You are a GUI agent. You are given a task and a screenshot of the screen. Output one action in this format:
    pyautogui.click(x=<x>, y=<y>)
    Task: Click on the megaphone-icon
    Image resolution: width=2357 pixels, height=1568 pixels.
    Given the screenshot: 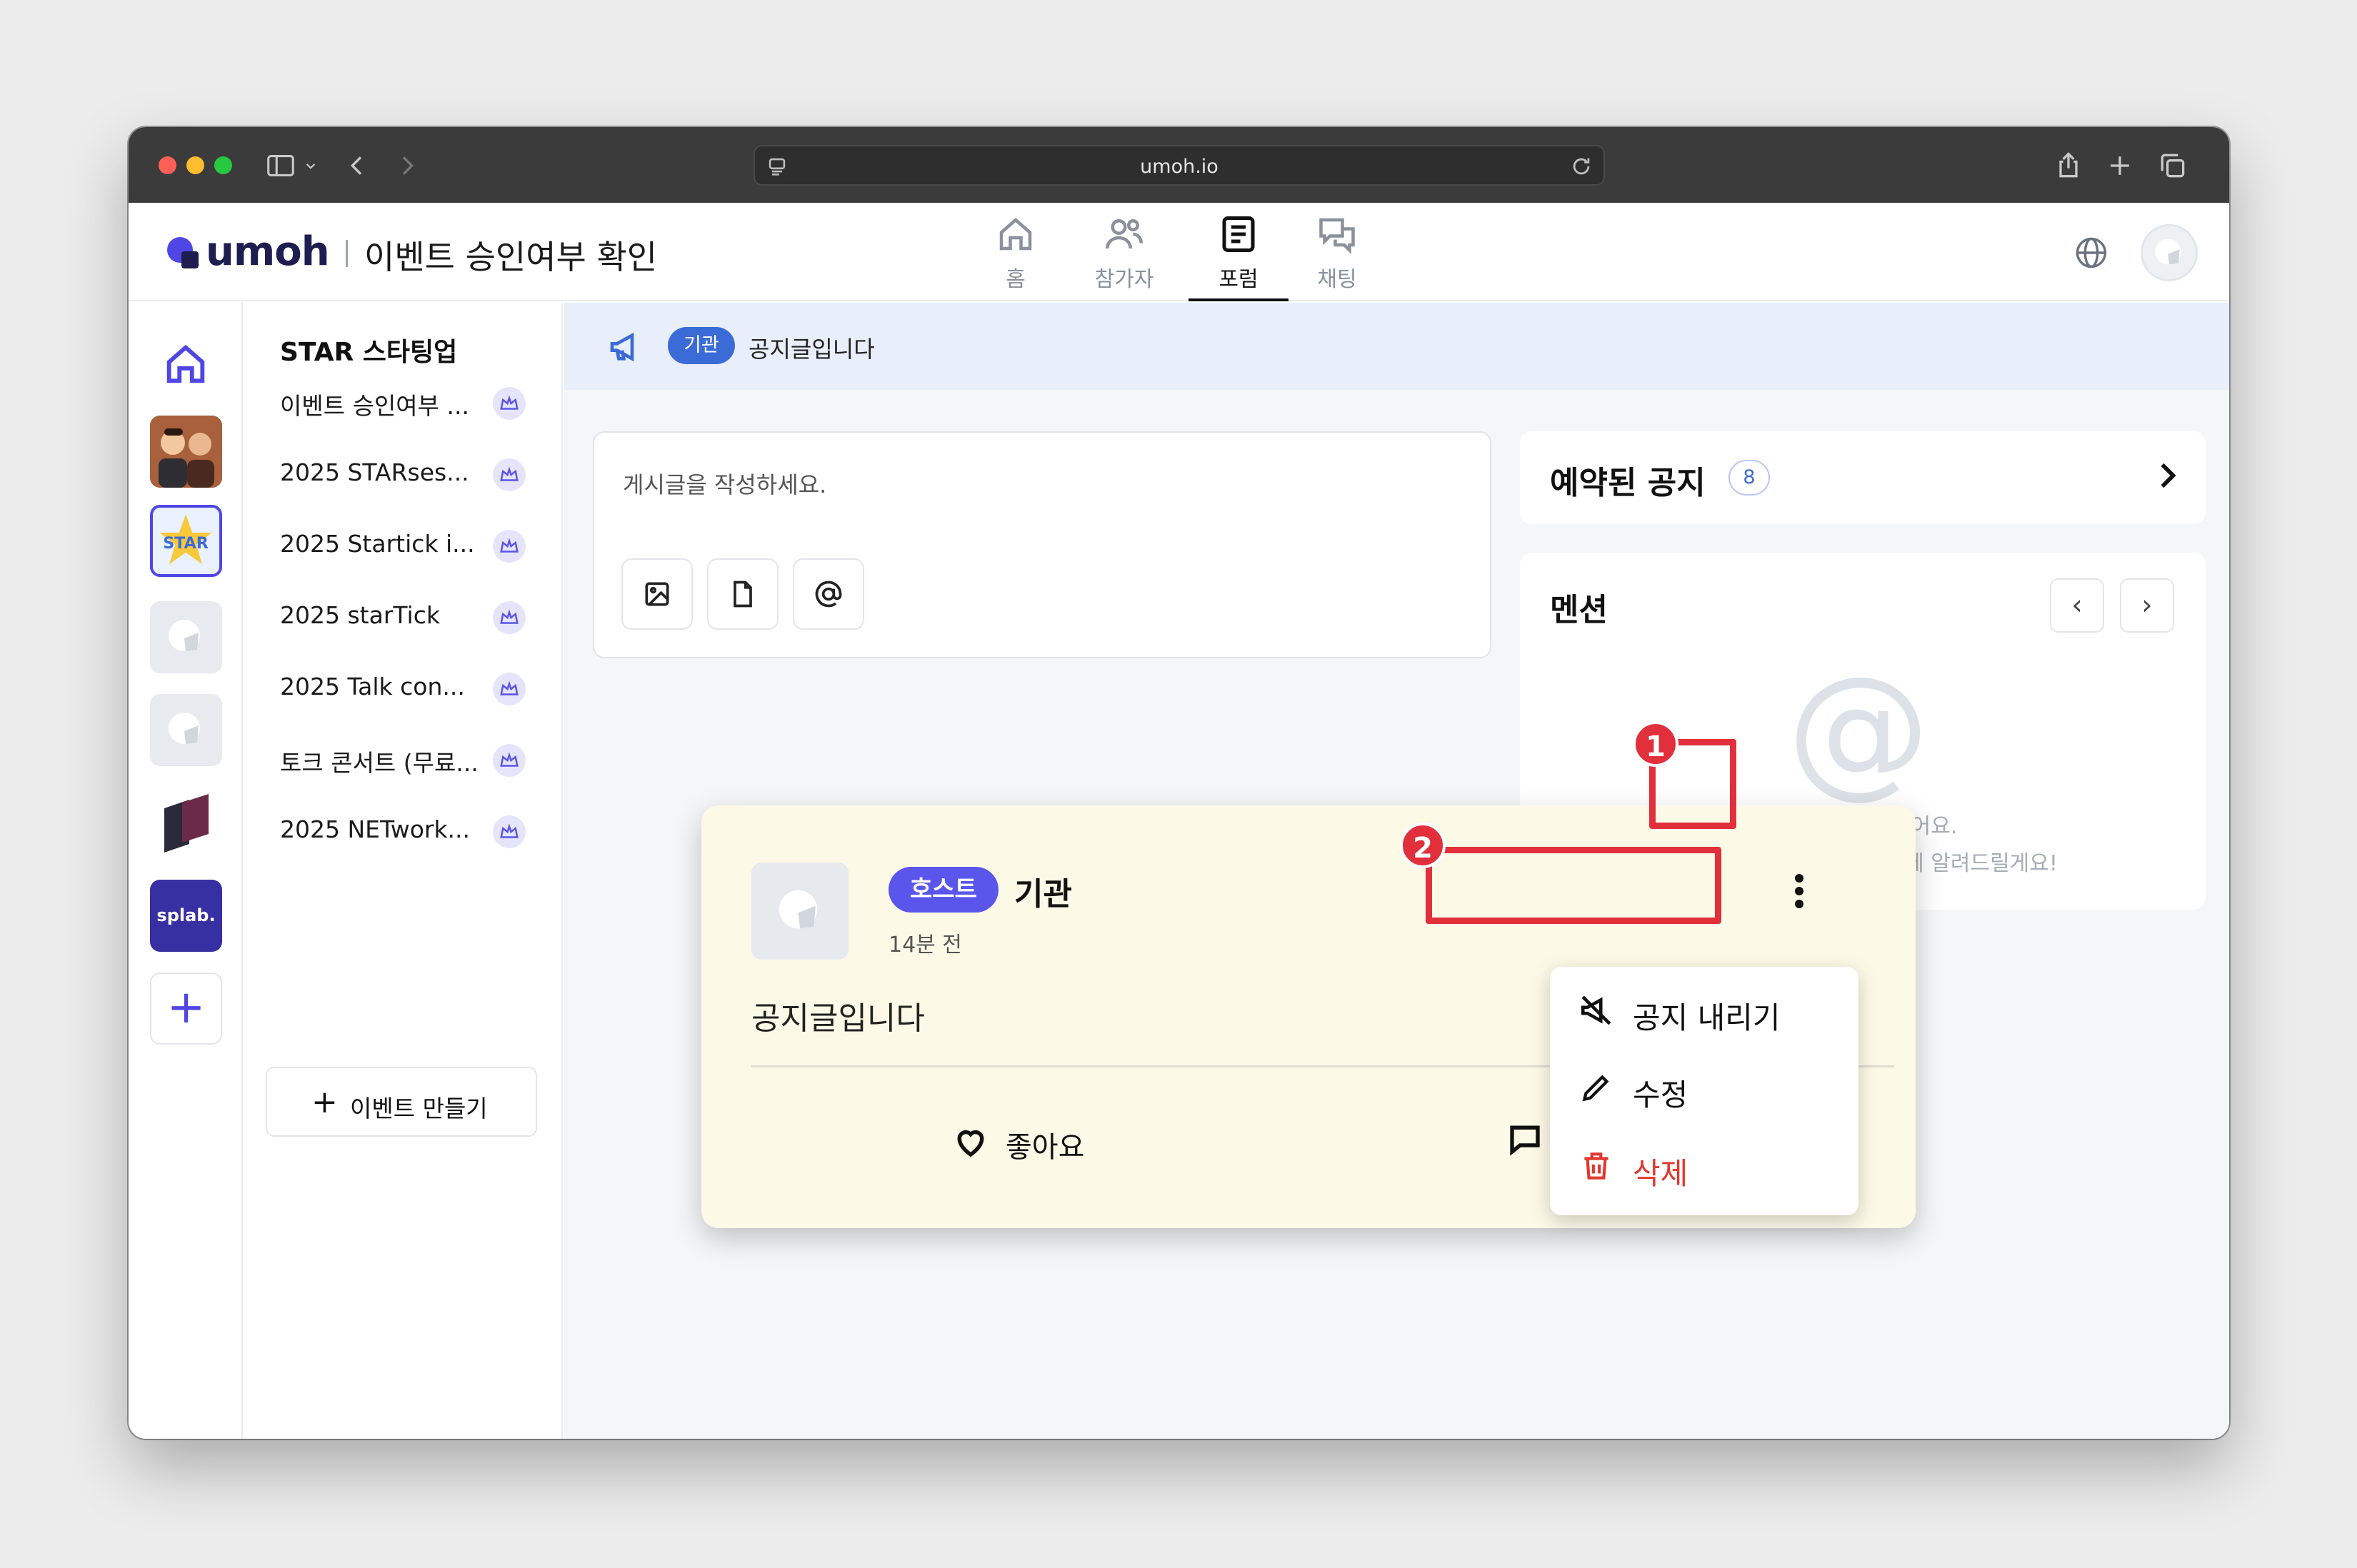 What is the action you would take?
    pyautogui.click(x=627, y=347)
    